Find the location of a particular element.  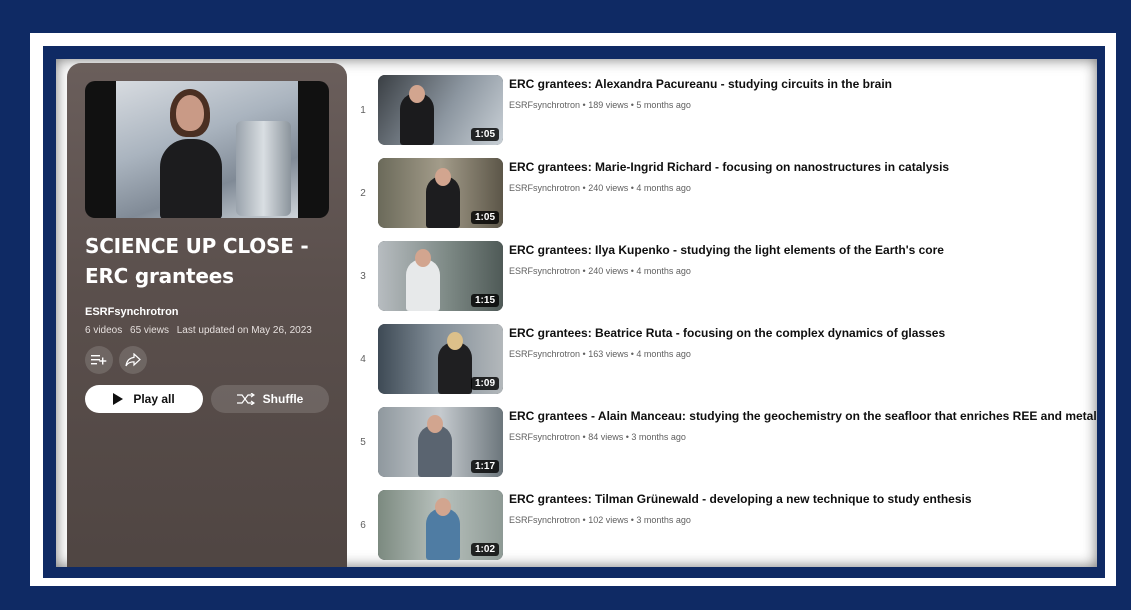

video-thumbnail: 1:17 is located at coordinates (440, 442).